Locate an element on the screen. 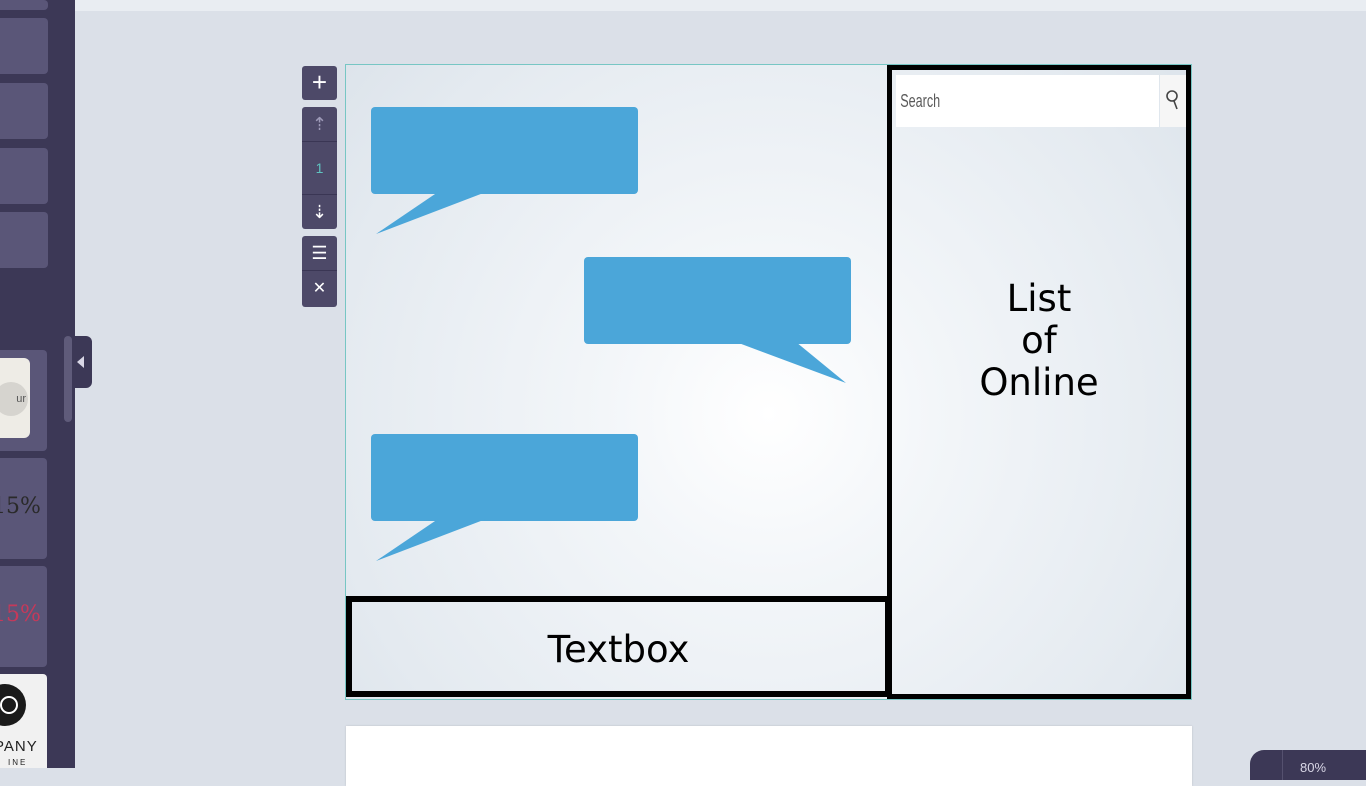  search-icon is located at coordinates (1172, 100).